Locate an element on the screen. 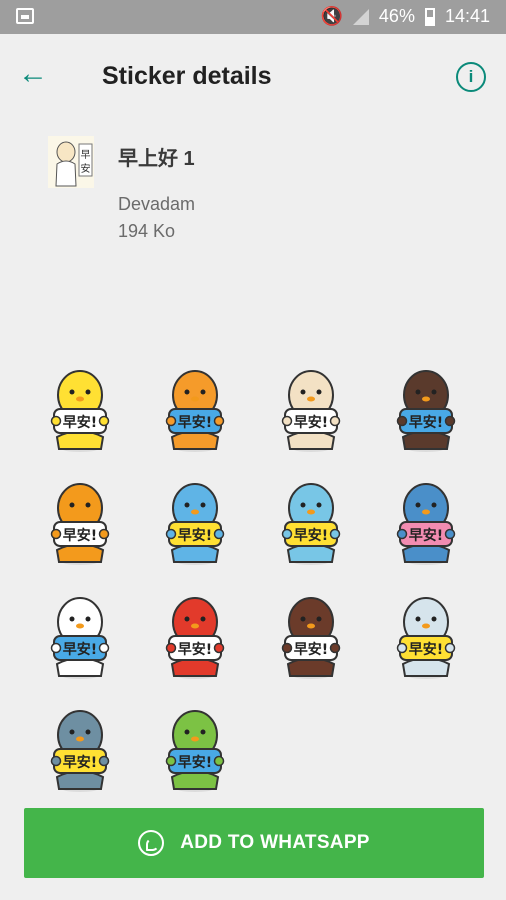  app-bar: ← Sticker details i is located at coordinates (253, 76).